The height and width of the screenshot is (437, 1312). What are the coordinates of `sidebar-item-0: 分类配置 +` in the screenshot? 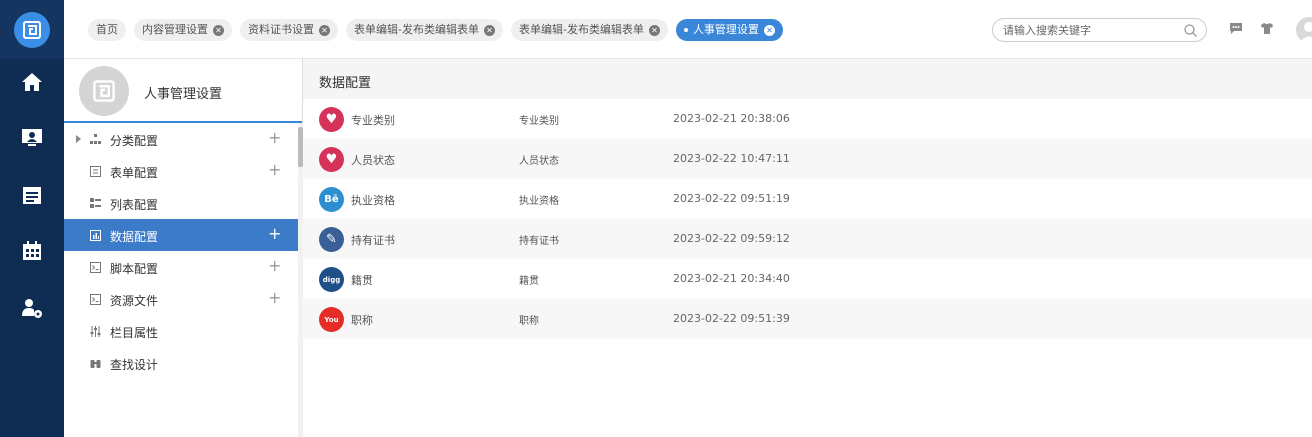 It's located at (183, 139).